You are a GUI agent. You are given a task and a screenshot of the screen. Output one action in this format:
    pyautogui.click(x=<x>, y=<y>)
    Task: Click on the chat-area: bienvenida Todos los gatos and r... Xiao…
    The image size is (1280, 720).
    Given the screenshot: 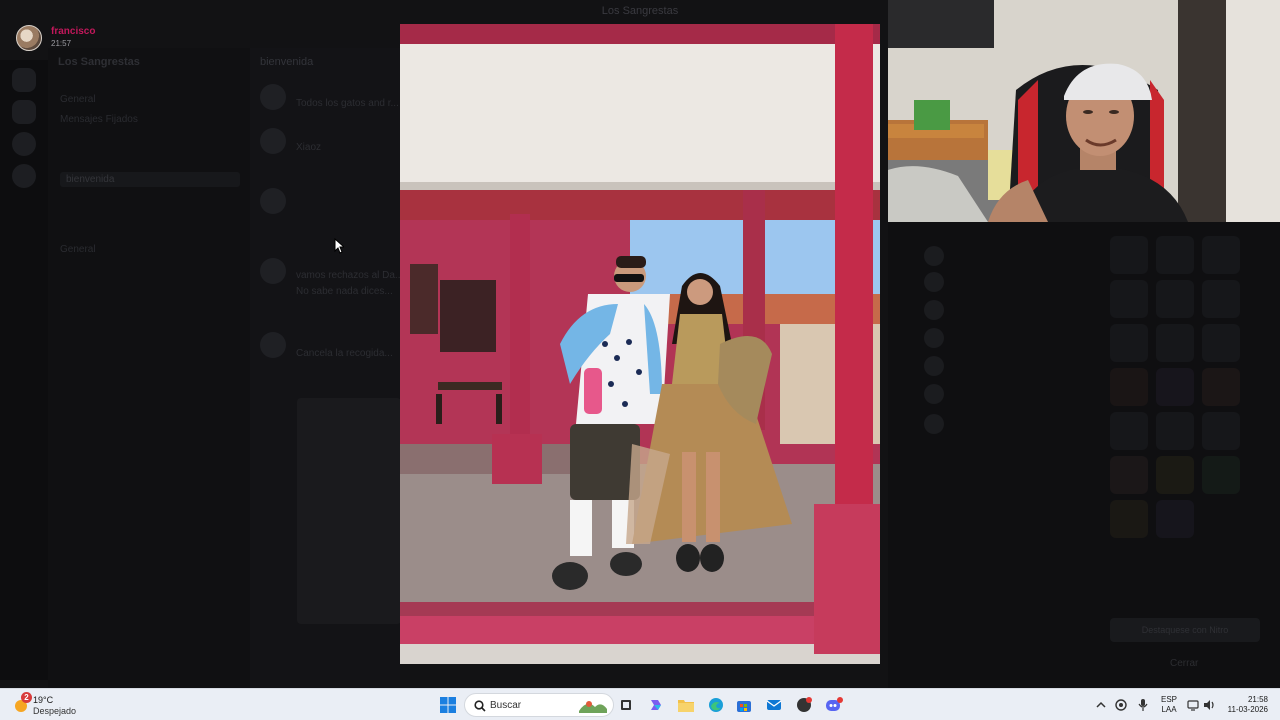 What is the action you would take?
    pyautogui.click(x=327, y=368)
    